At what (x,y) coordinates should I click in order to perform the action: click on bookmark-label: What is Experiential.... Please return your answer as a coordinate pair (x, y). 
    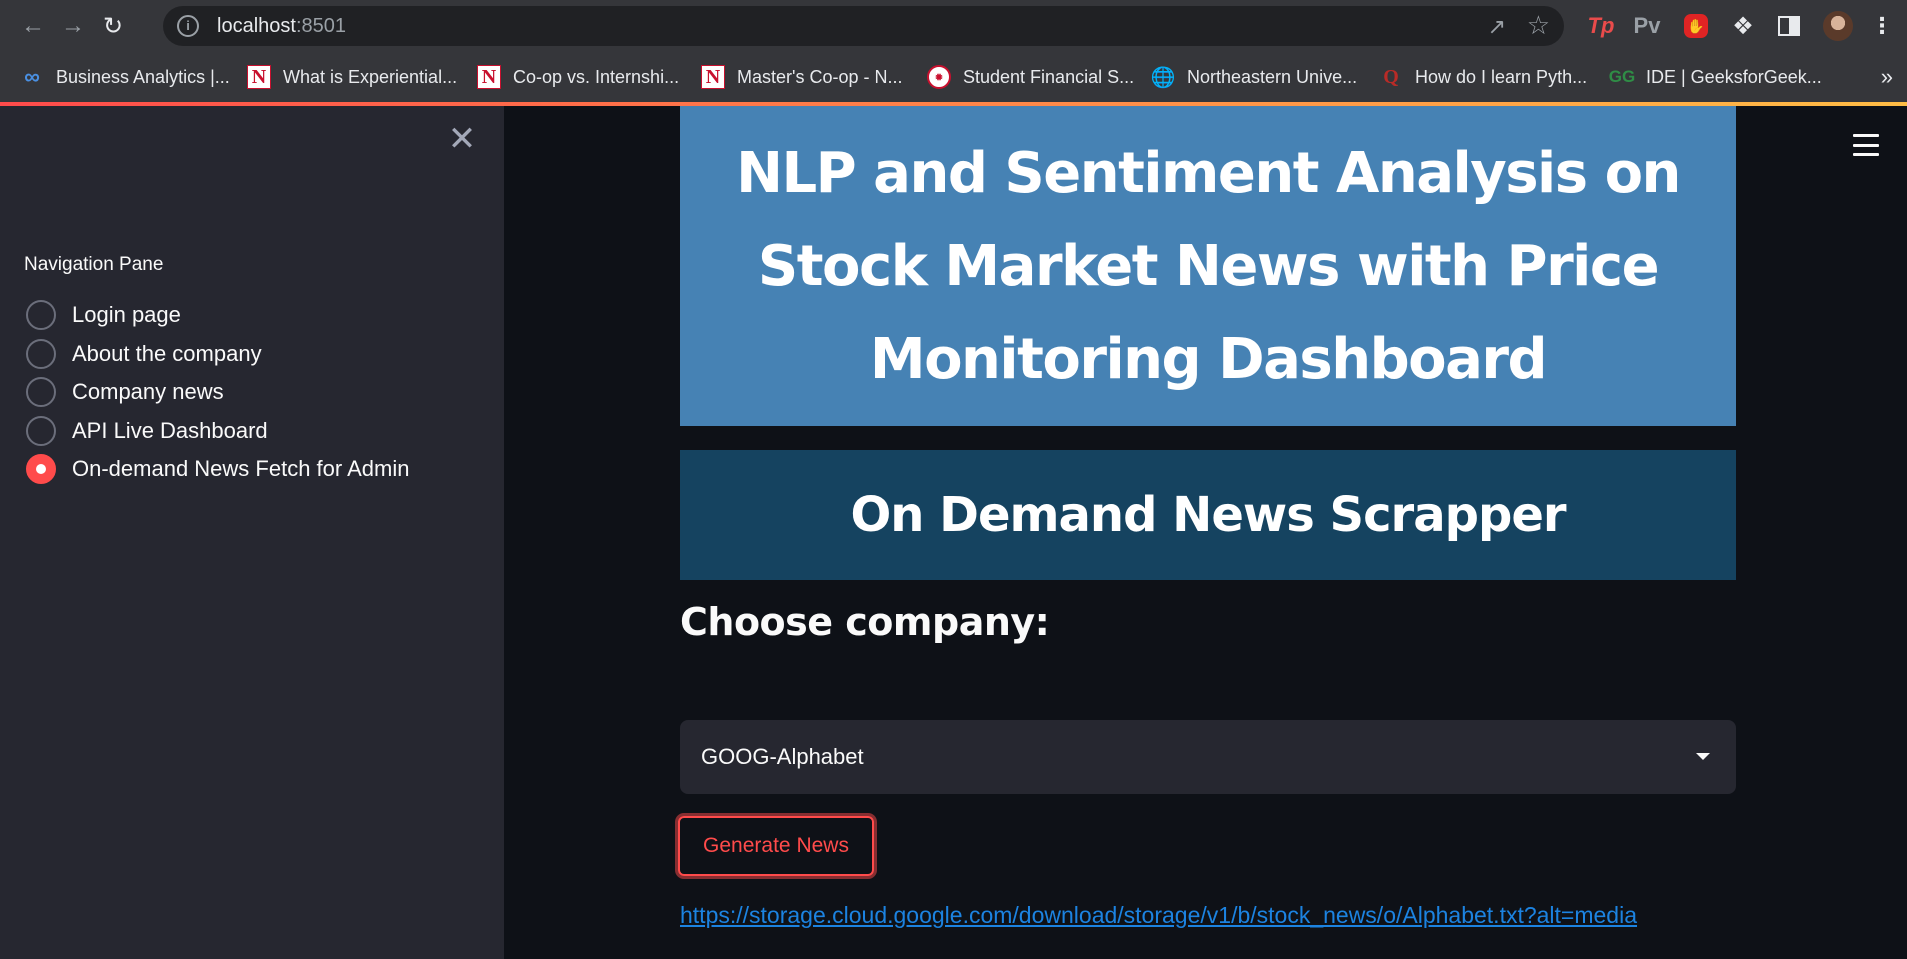
    Looking at the image, I should click on (370, 76).